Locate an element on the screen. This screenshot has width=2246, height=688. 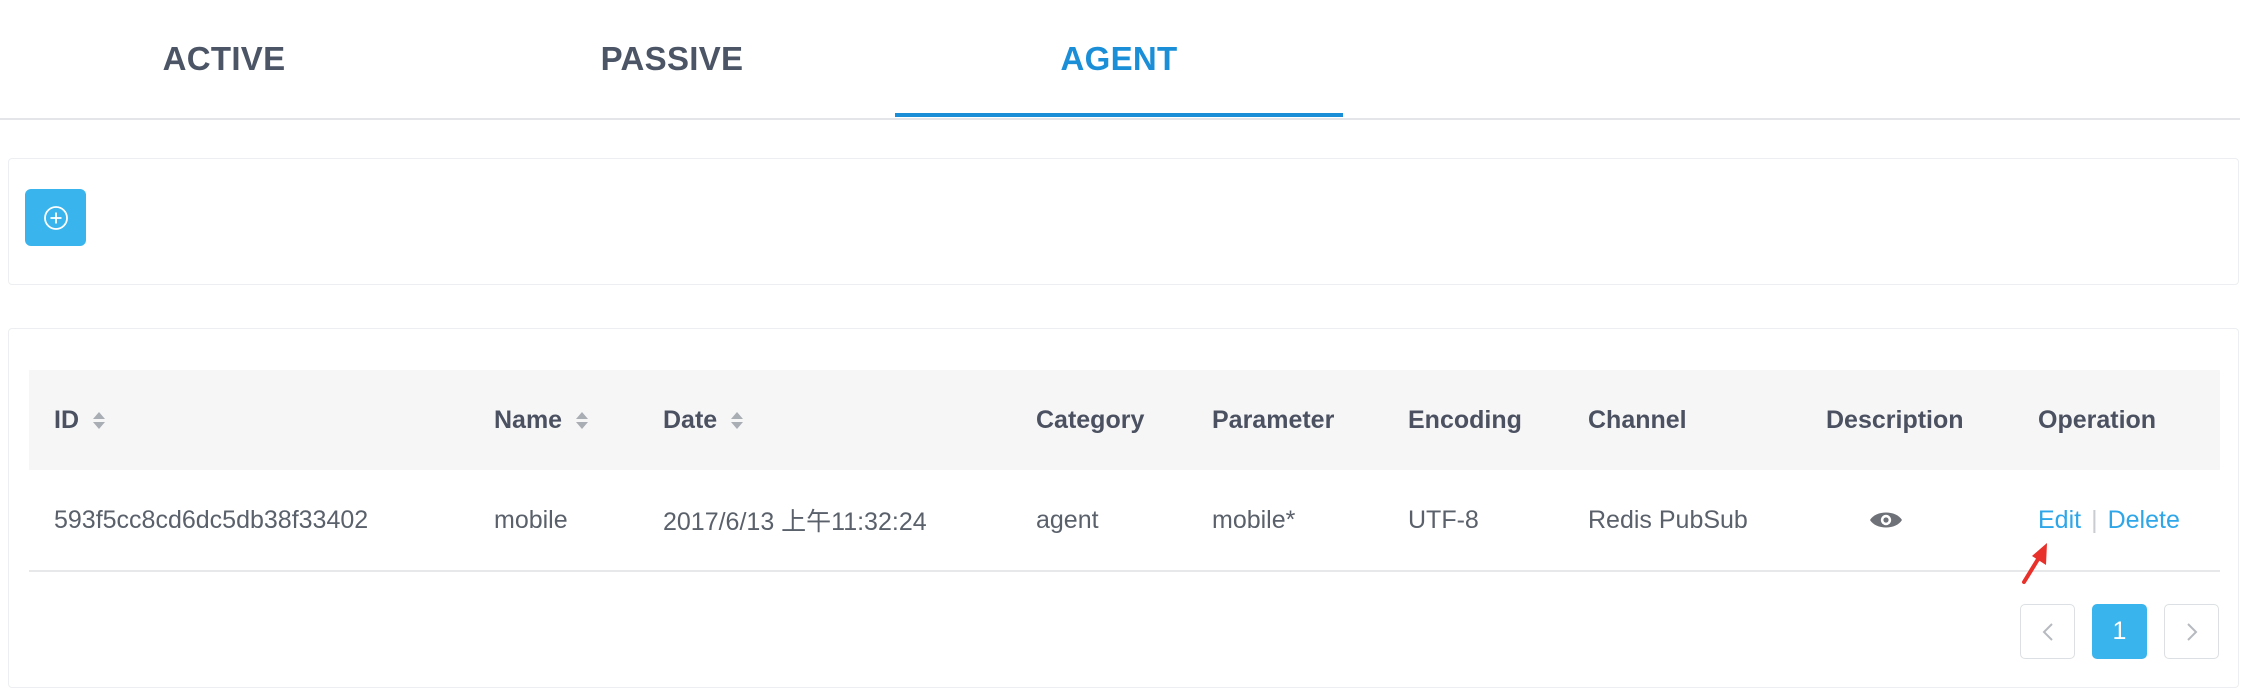
chevron-left-icon is located at coordinates (2047, 631).